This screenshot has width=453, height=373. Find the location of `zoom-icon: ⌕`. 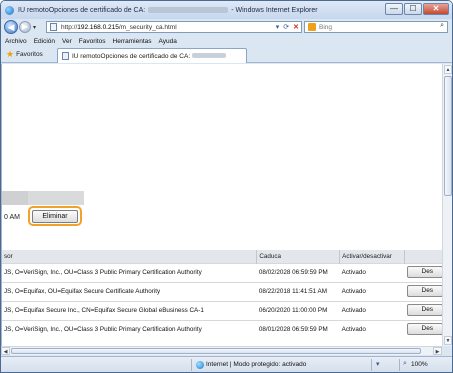

zoom-icon: ⌕ is located at coordinates (405, 364).